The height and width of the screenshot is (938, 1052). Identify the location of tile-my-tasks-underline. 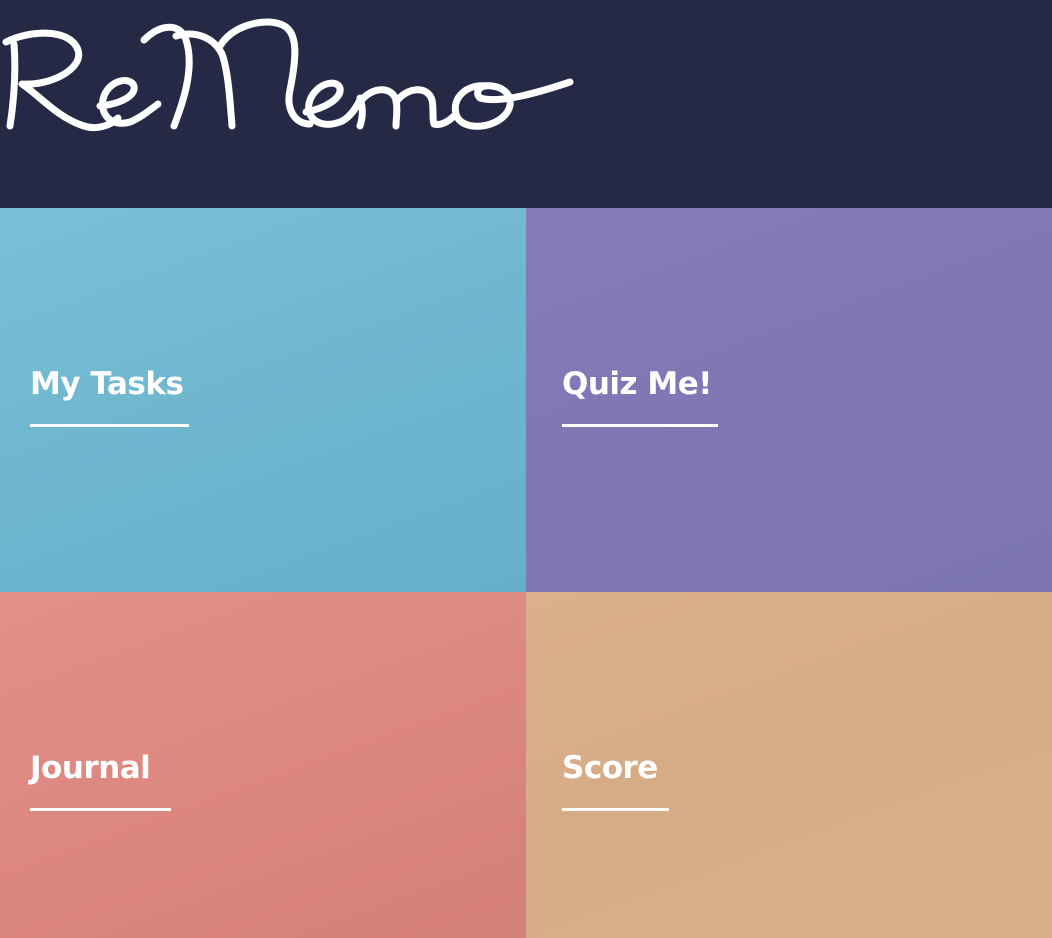
(109, 425).